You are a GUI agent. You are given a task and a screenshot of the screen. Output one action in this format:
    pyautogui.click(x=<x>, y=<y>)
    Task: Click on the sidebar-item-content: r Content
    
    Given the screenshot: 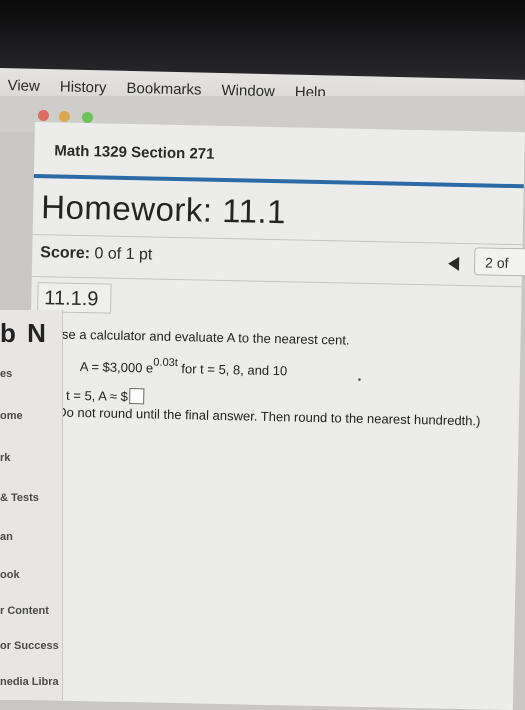 What is the action you would take?
    pyautogui.click(x=24, y=611)
    